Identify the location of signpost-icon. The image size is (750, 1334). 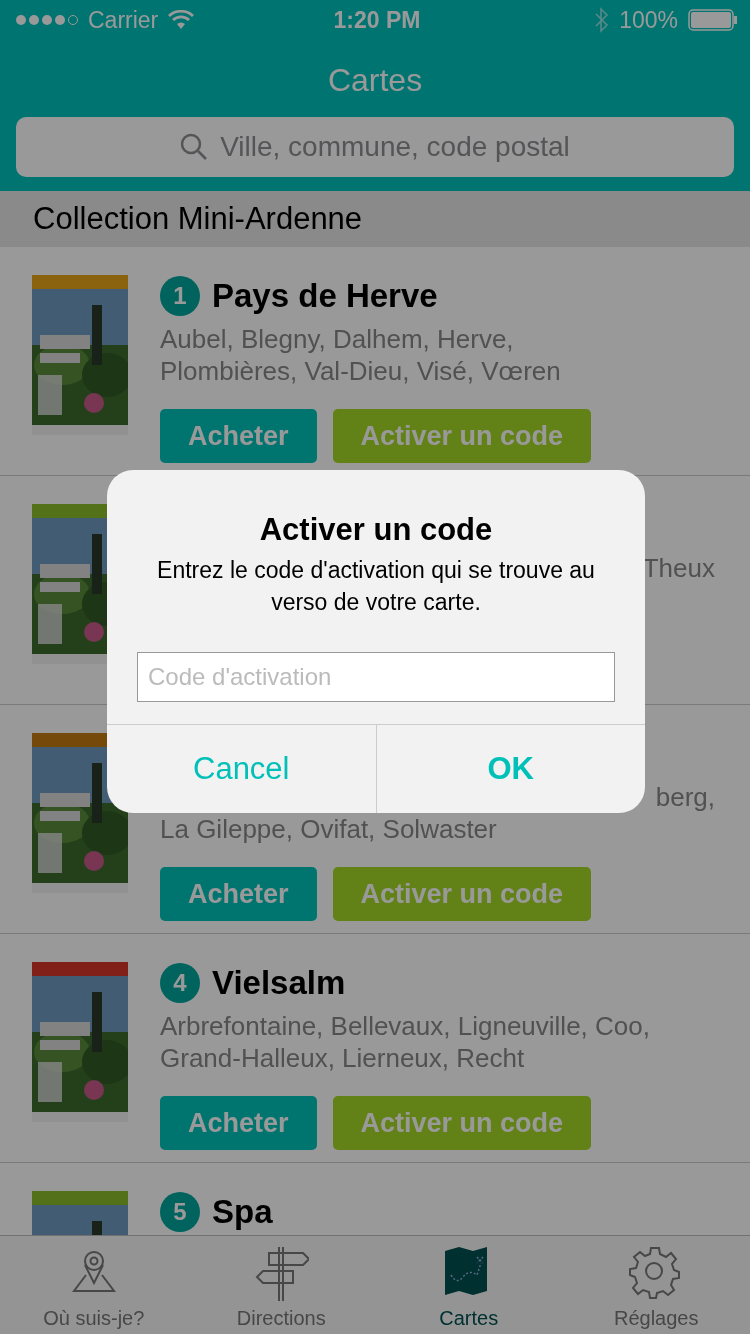
(281, 1273).